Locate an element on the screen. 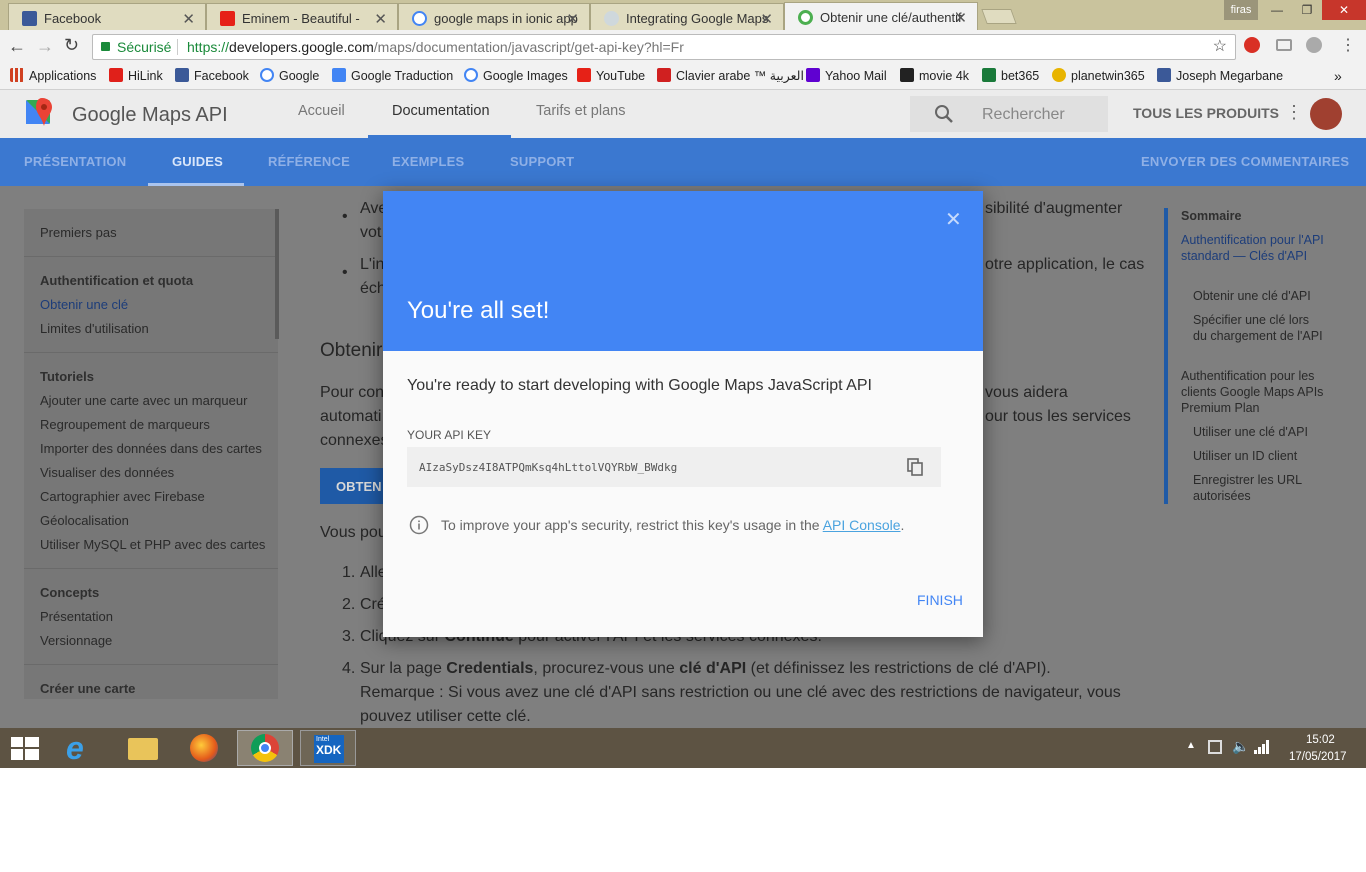  sidebar-item: Géolocalisation is located at coordinates (84, 520).